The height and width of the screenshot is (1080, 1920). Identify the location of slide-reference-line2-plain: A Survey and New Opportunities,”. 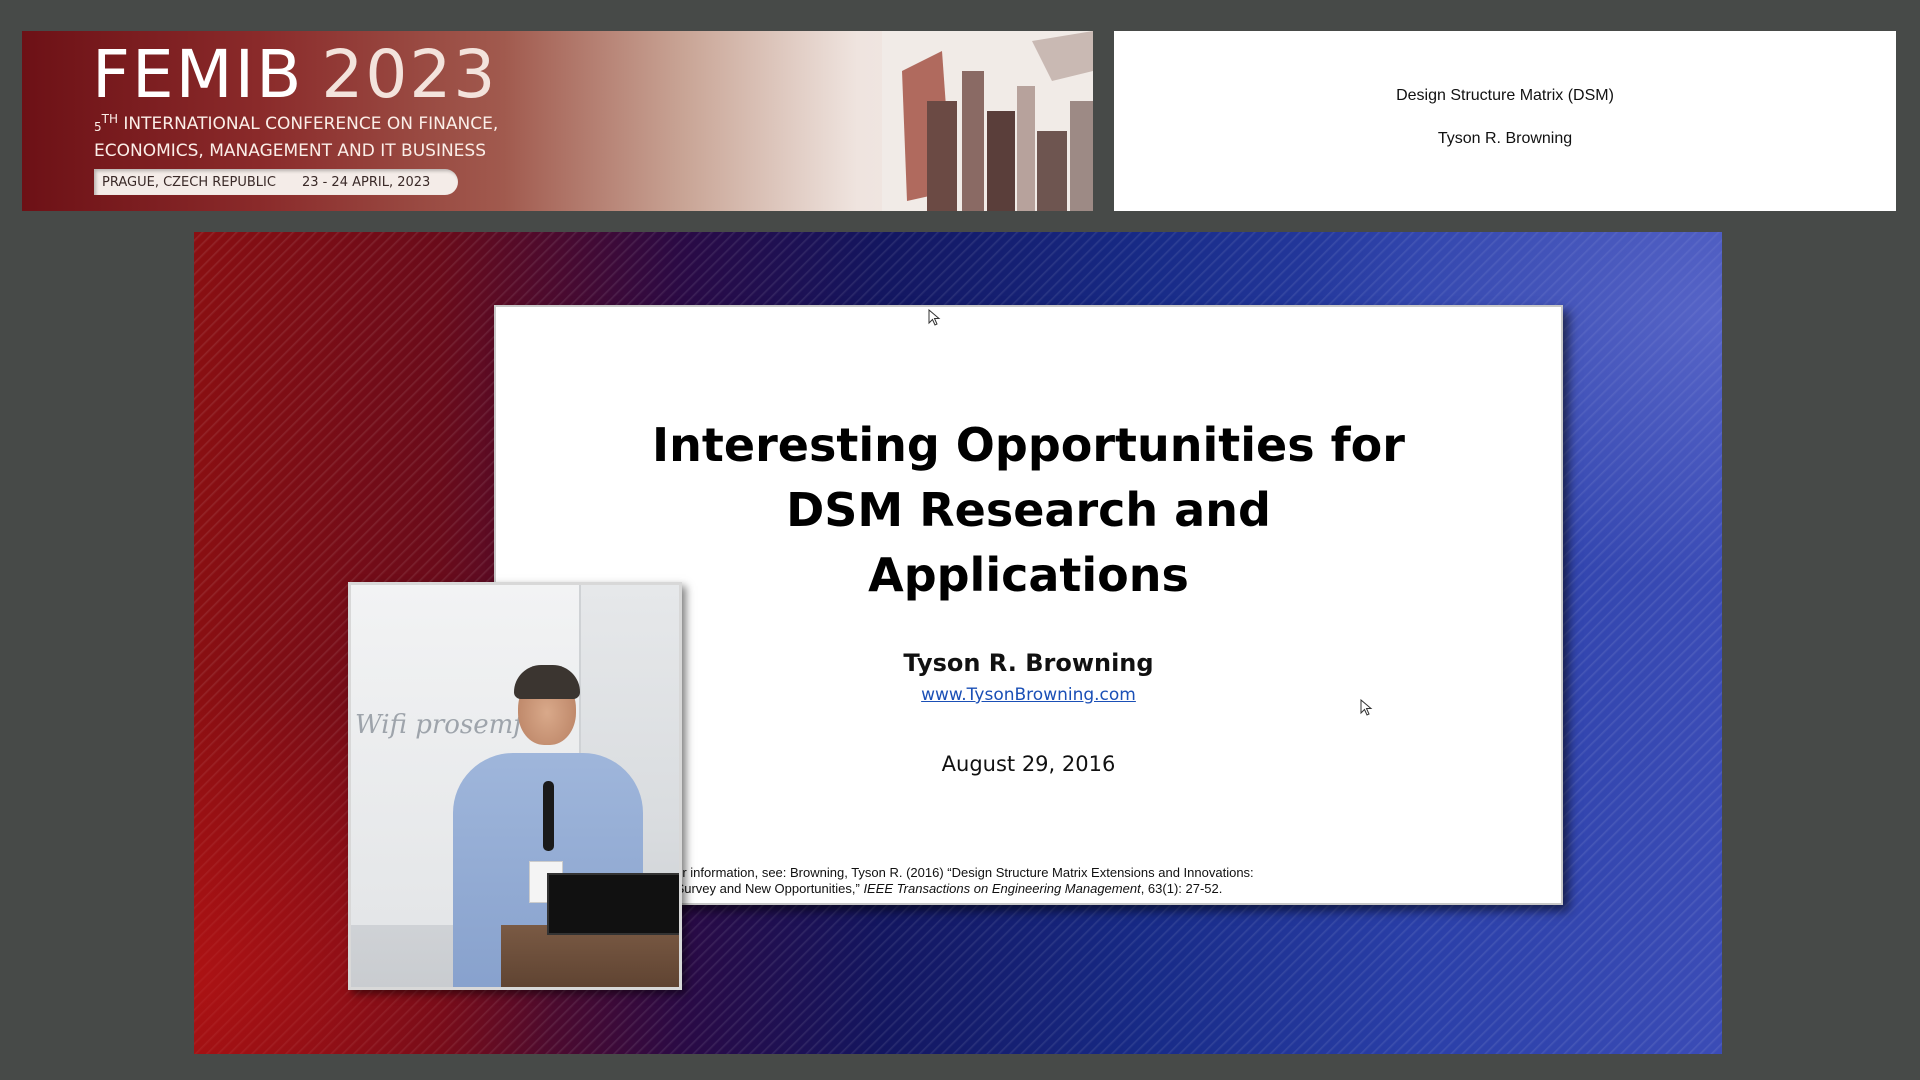
(764, 888).